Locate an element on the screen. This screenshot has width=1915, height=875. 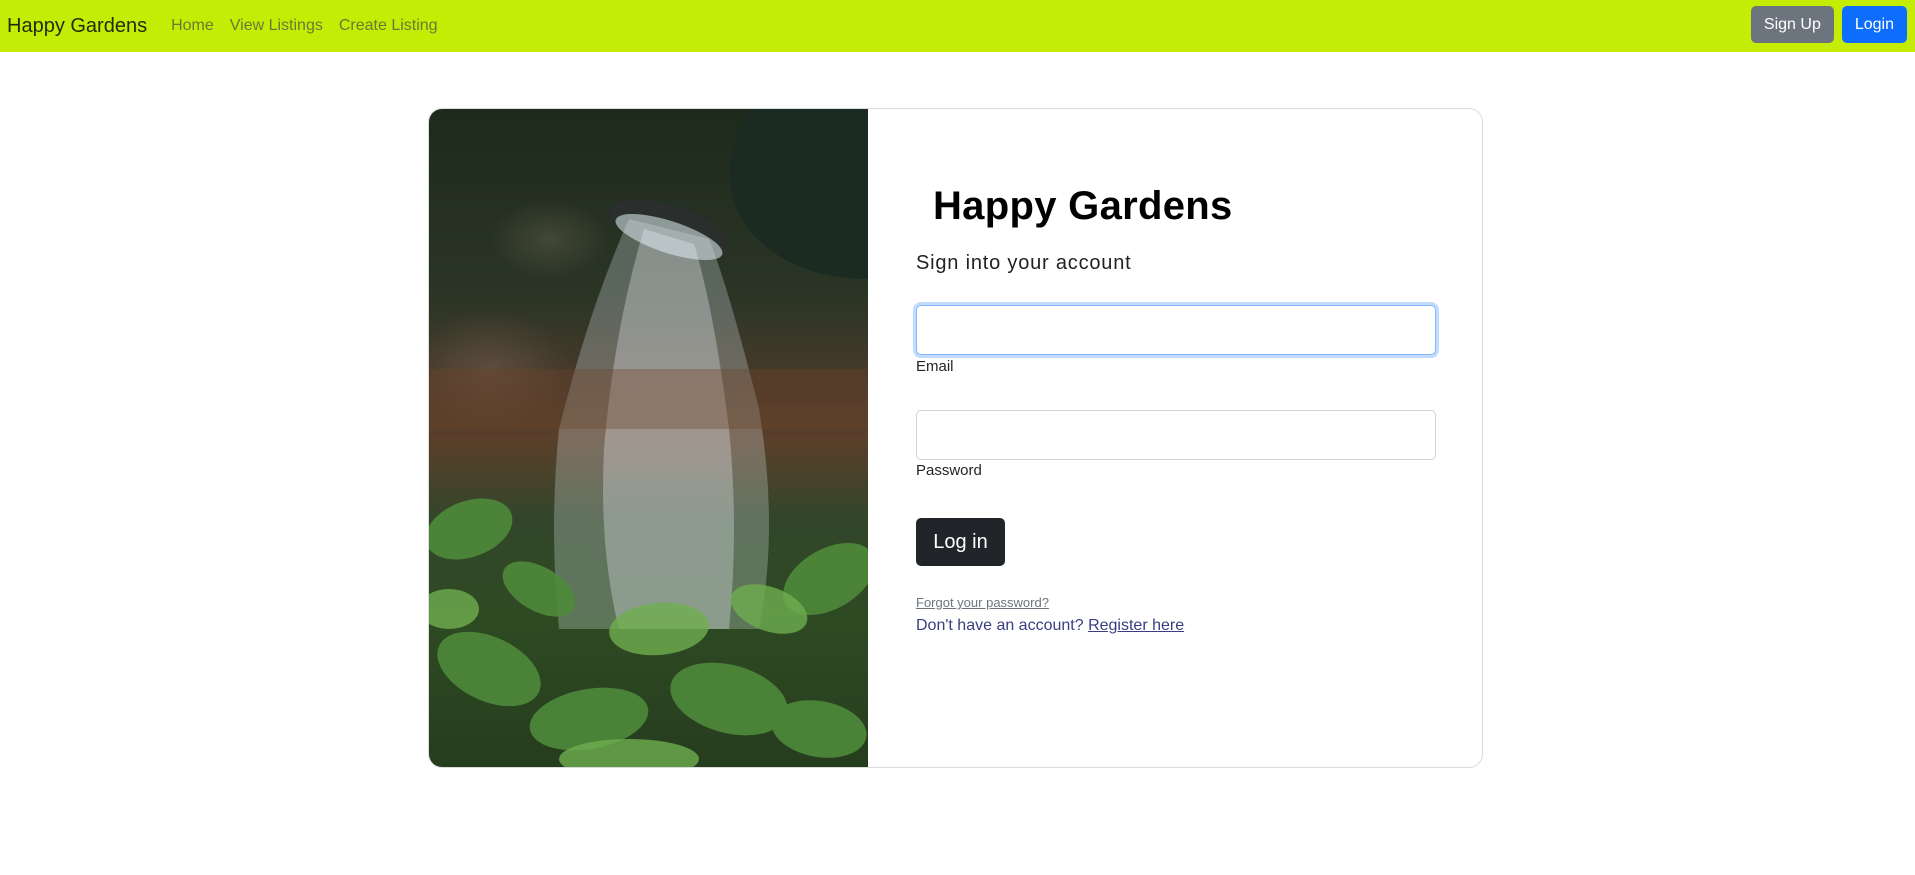
navbar-auth-buttons: Sign Up Login is located at coordinates (1828, 24).